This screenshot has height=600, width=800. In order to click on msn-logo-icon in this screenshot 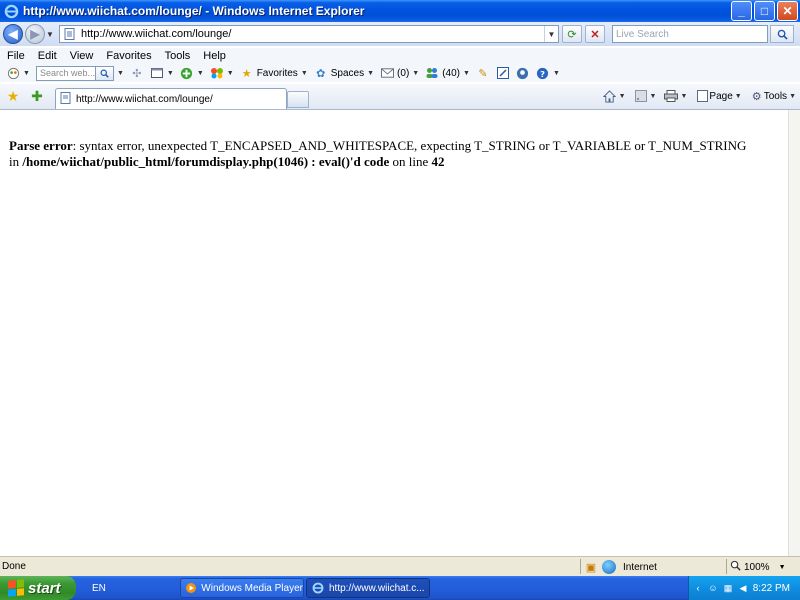, I will do `click(13, 73)`.